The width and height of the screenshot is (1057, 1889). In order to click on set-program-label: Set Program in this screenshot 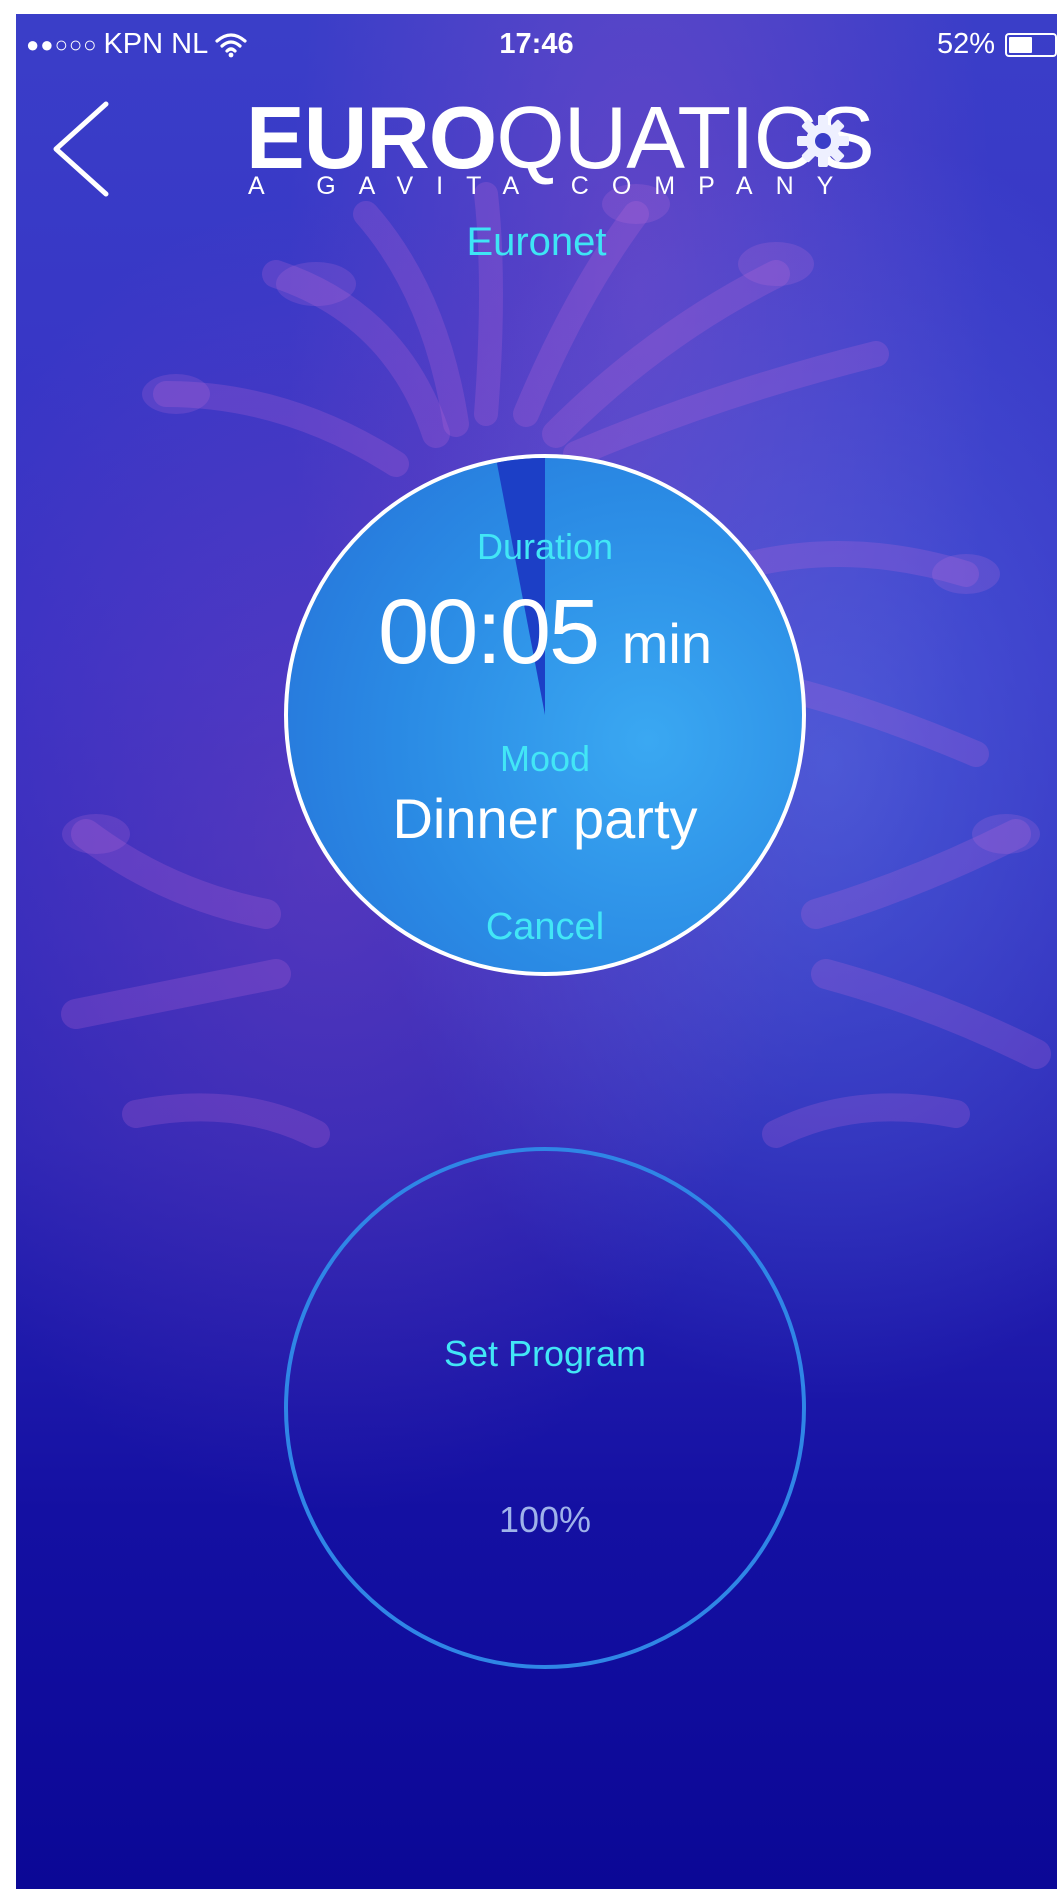, I will do `click(545, 1353)`.